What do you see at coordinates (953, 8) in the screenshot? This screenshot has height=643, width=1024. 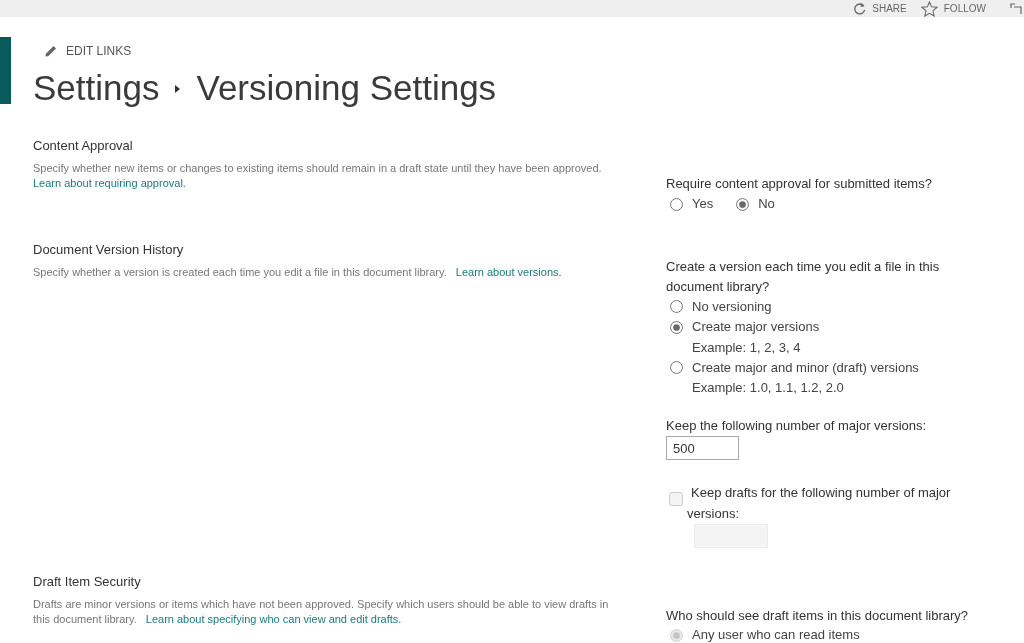 I see `follow-button: FOLLOW` at bounding box center [953, 8].